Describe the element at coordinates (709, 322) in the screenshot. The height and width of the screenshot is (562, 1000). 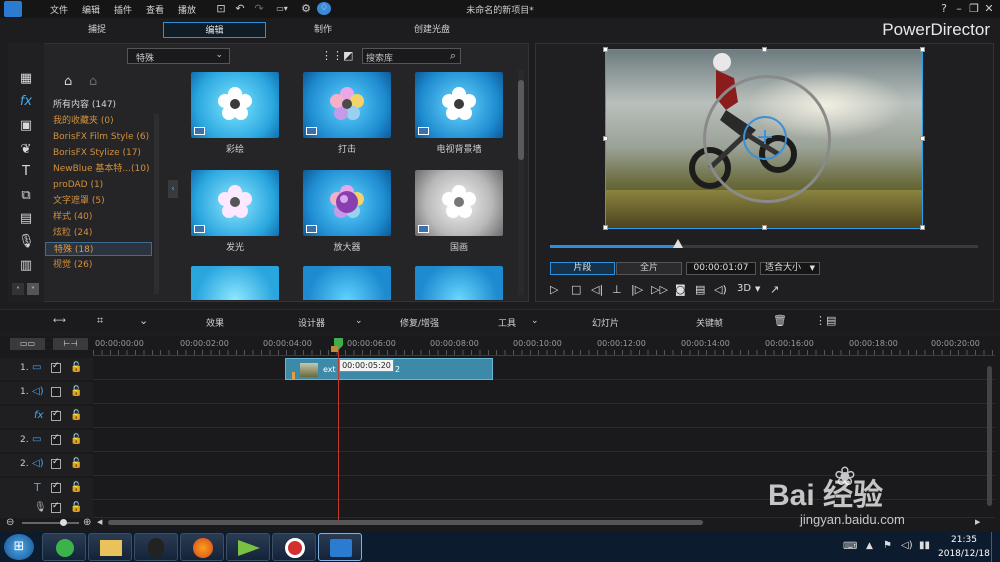
I see `keyframe-button: 关键帧` at that location.